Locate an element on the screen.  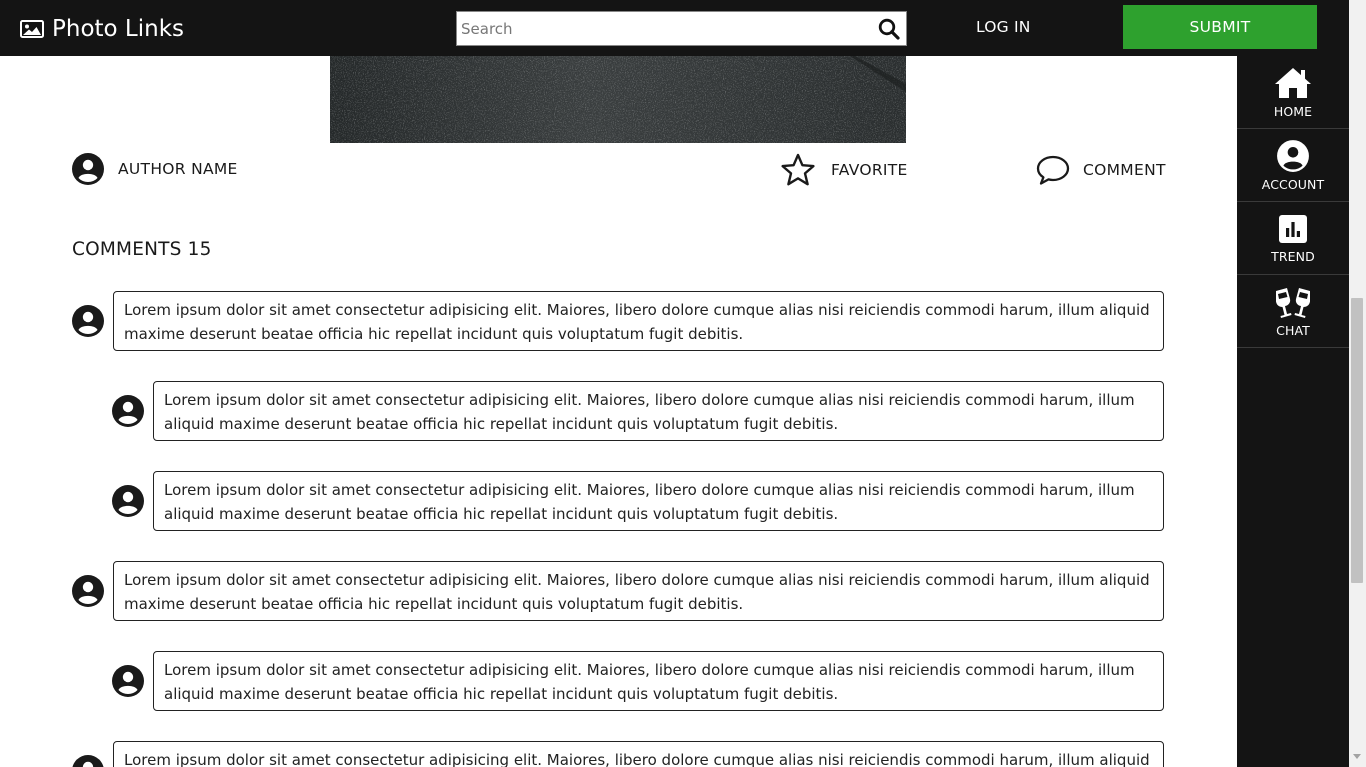
sidebar-item-trend: TREND is located at coordinates (1293, 238).